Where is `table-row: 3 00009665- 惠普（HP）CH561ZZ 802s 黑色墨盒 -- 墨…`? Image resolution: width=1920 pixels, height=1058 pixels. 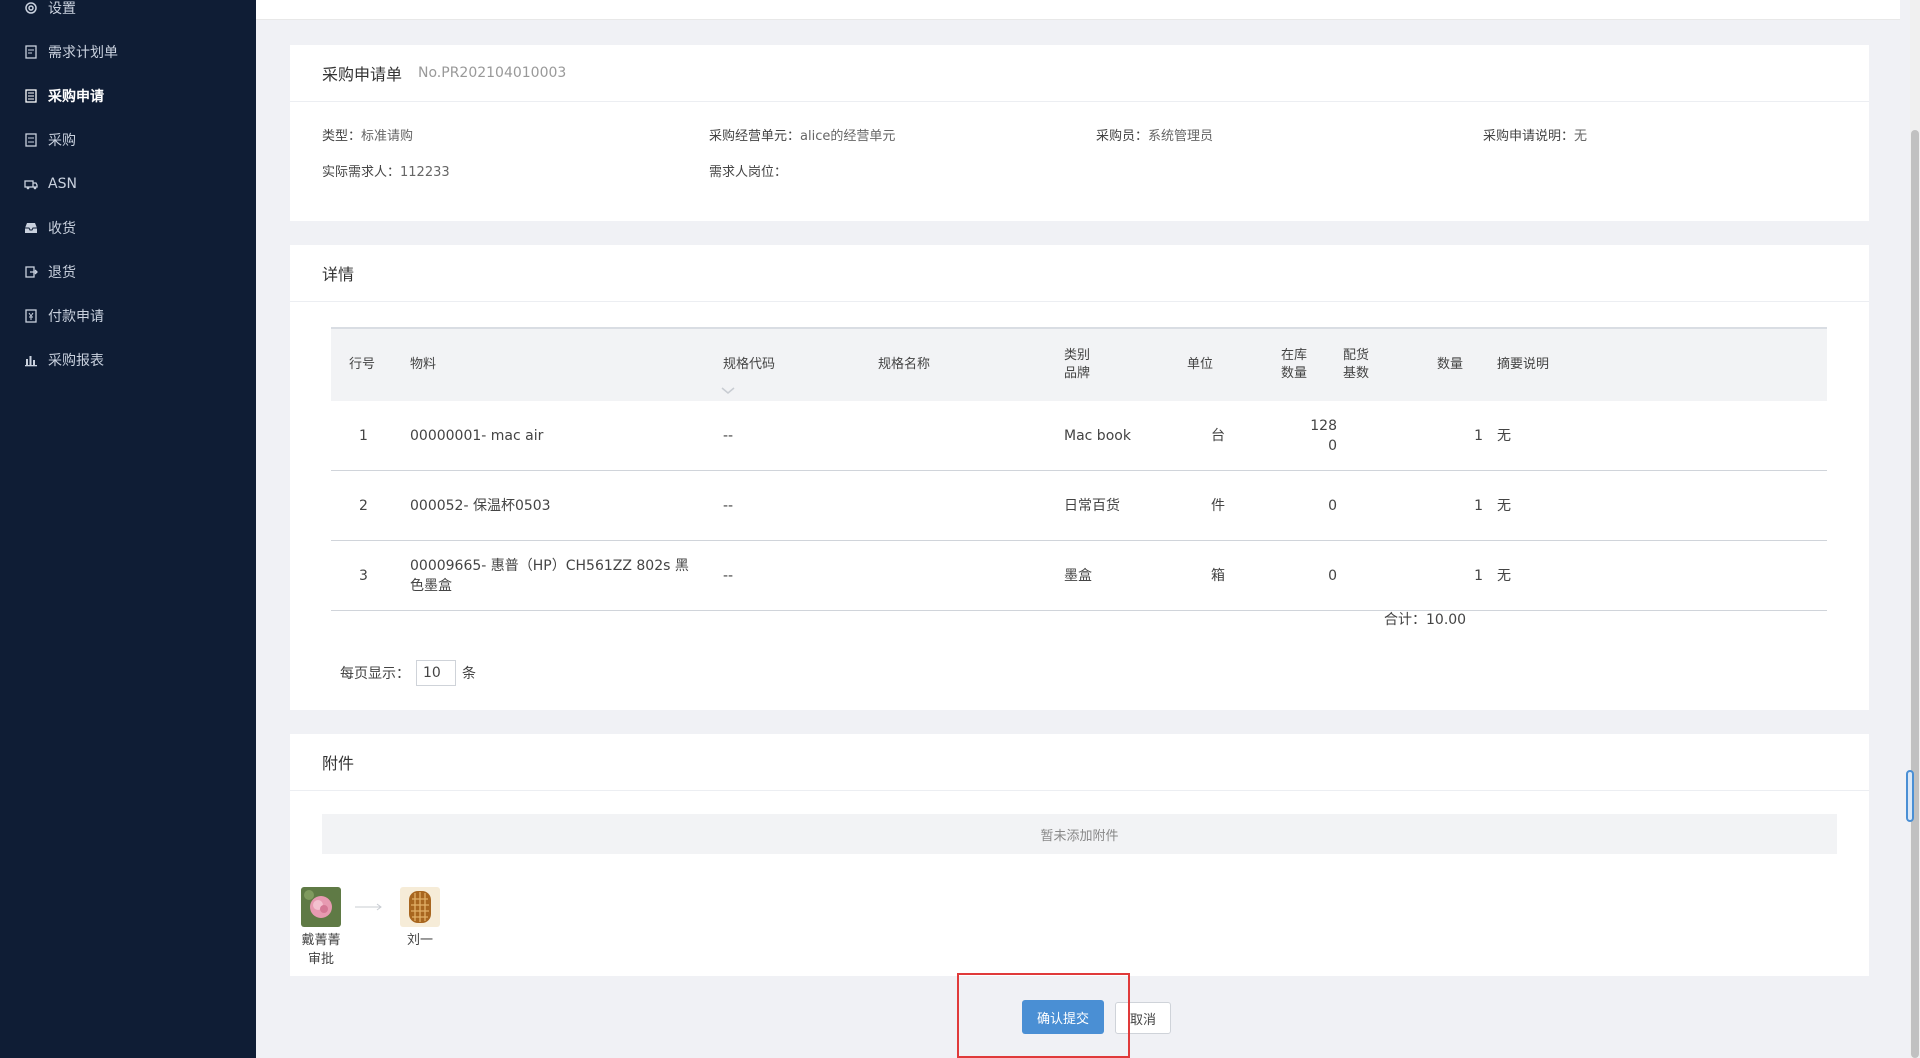 table-row: 3 00009665- 惠普（HP）CH561ZZ 802s 黑色墨盒 -- 墨… is located at coordinates (1079, 576).